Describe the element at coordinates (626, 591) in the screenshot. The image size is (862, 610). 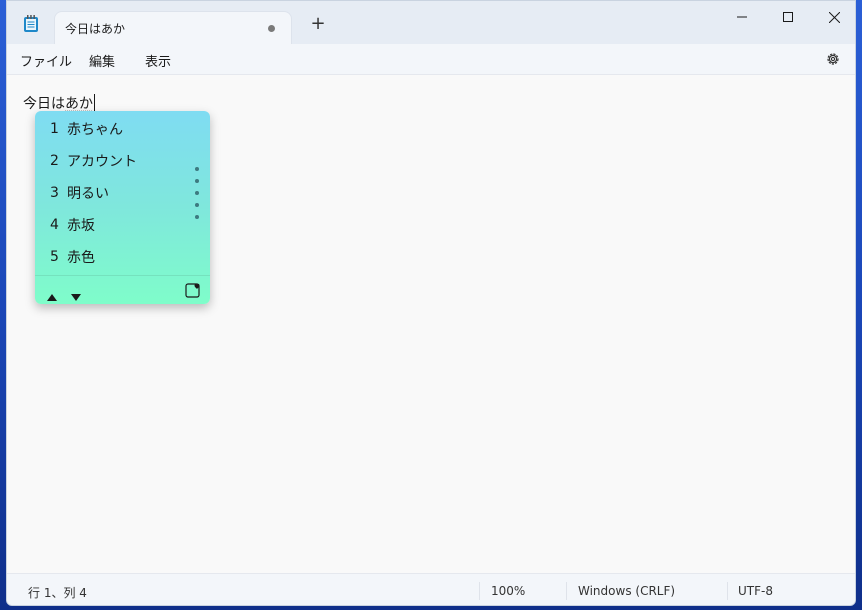
I see `line-ending: Windows (CRLF)` at that location.